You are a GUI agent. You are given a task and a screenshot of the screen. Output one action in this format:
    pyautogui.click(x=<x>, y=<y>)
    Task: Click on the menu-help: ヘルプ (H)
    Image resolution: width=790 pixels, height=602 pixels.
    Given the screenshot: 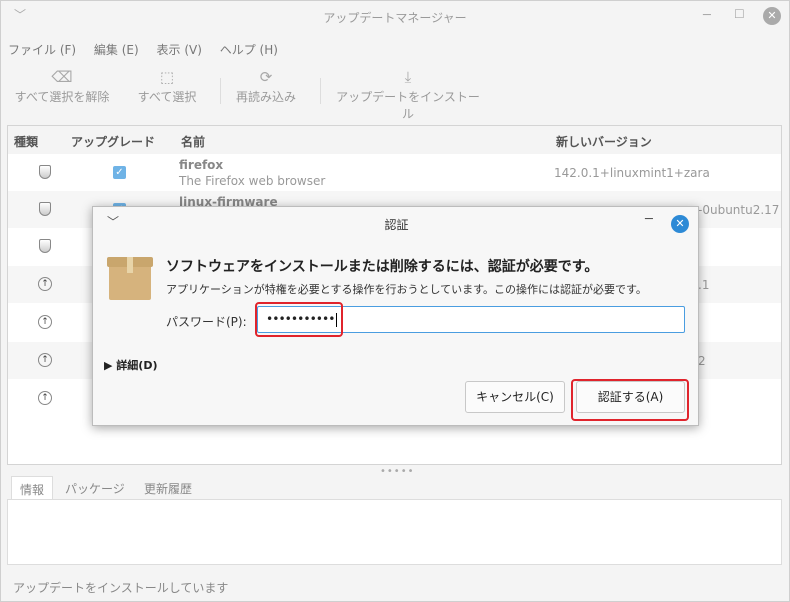 What is the action you would take?
    pyautogui.click(x=249, y=50)
    